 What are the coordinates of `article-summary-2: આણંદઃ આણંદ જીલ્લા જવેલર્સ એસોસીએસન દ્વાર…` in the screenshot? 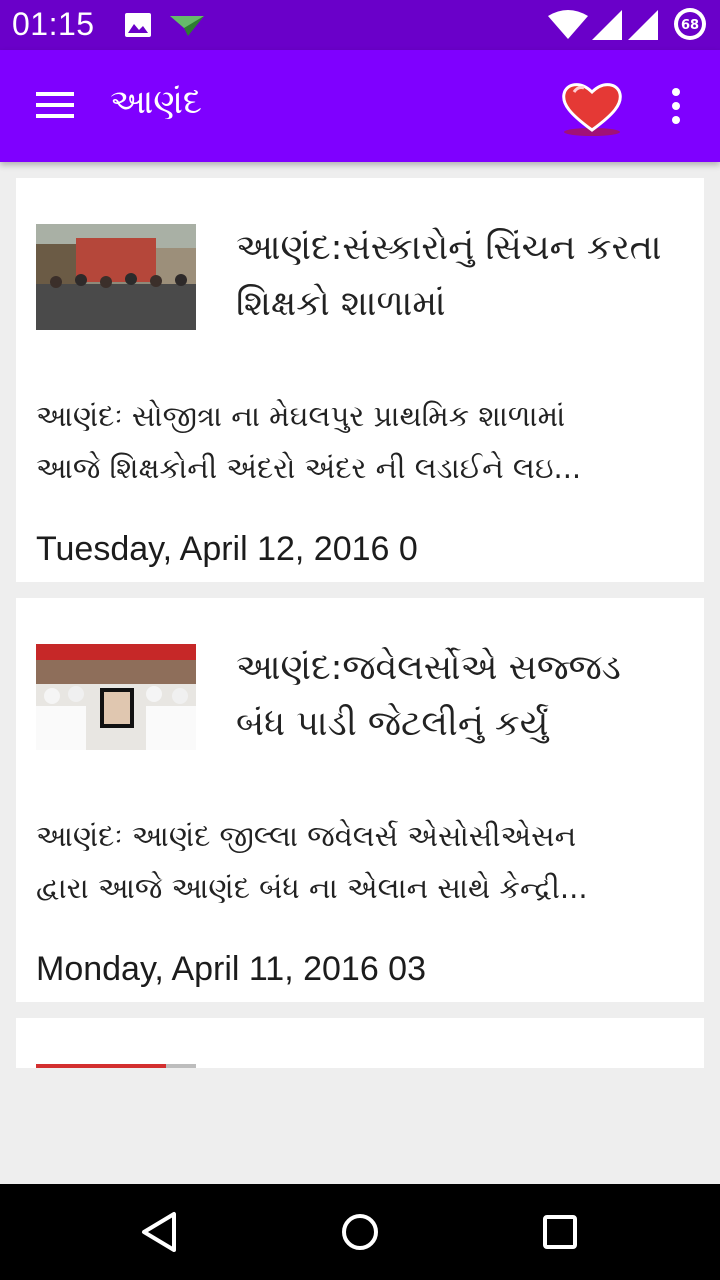 It's located at (361, 862).